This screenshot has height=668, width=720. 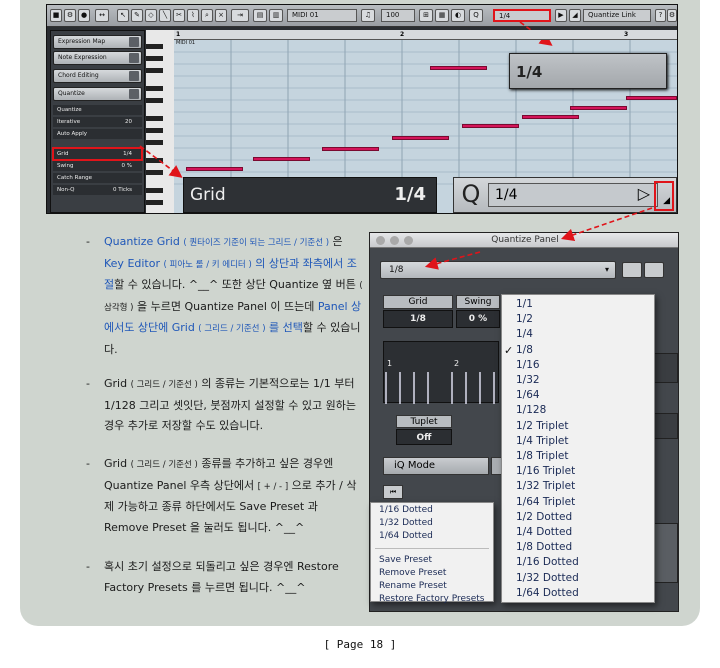 What do you see at coordinates (97, 94) in the screenshot?
I see `inspector-section-quantize: Quantize` at bounding box center [97, 94].